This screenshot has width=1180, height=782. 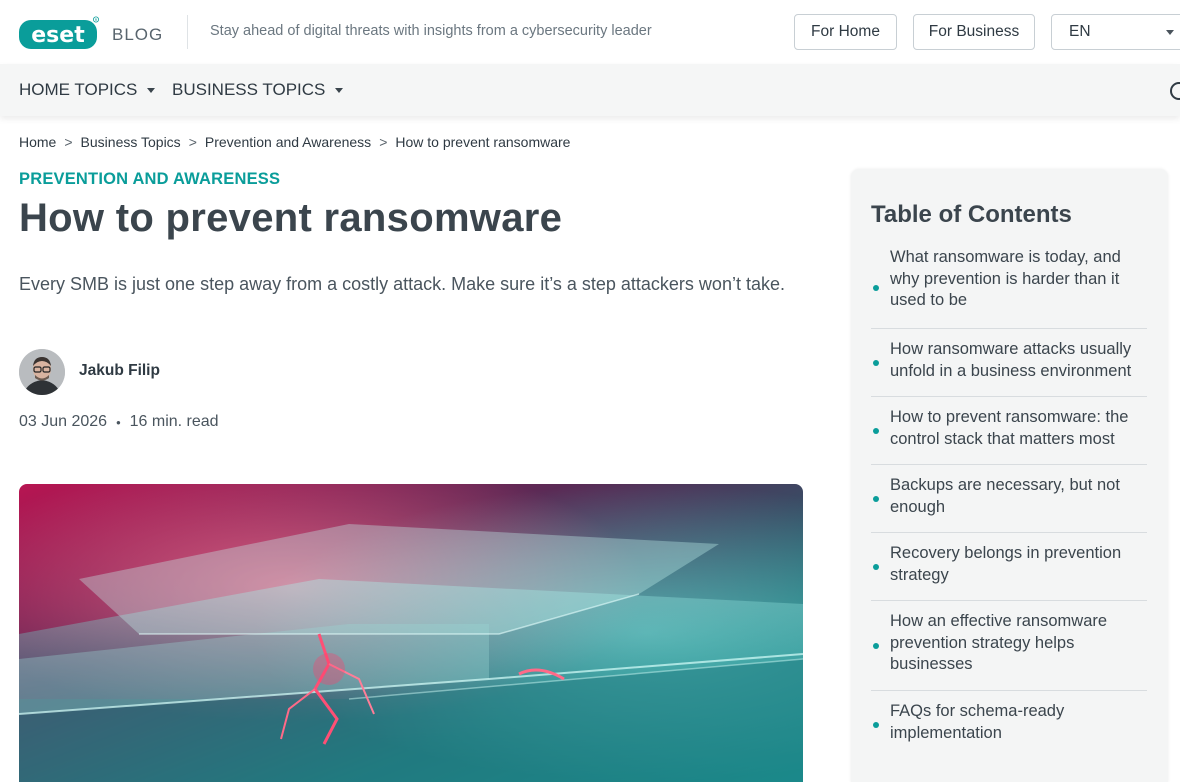 I want to click on toc-item: Backups are necessary, but not enough, so click(x=1009, y=499).